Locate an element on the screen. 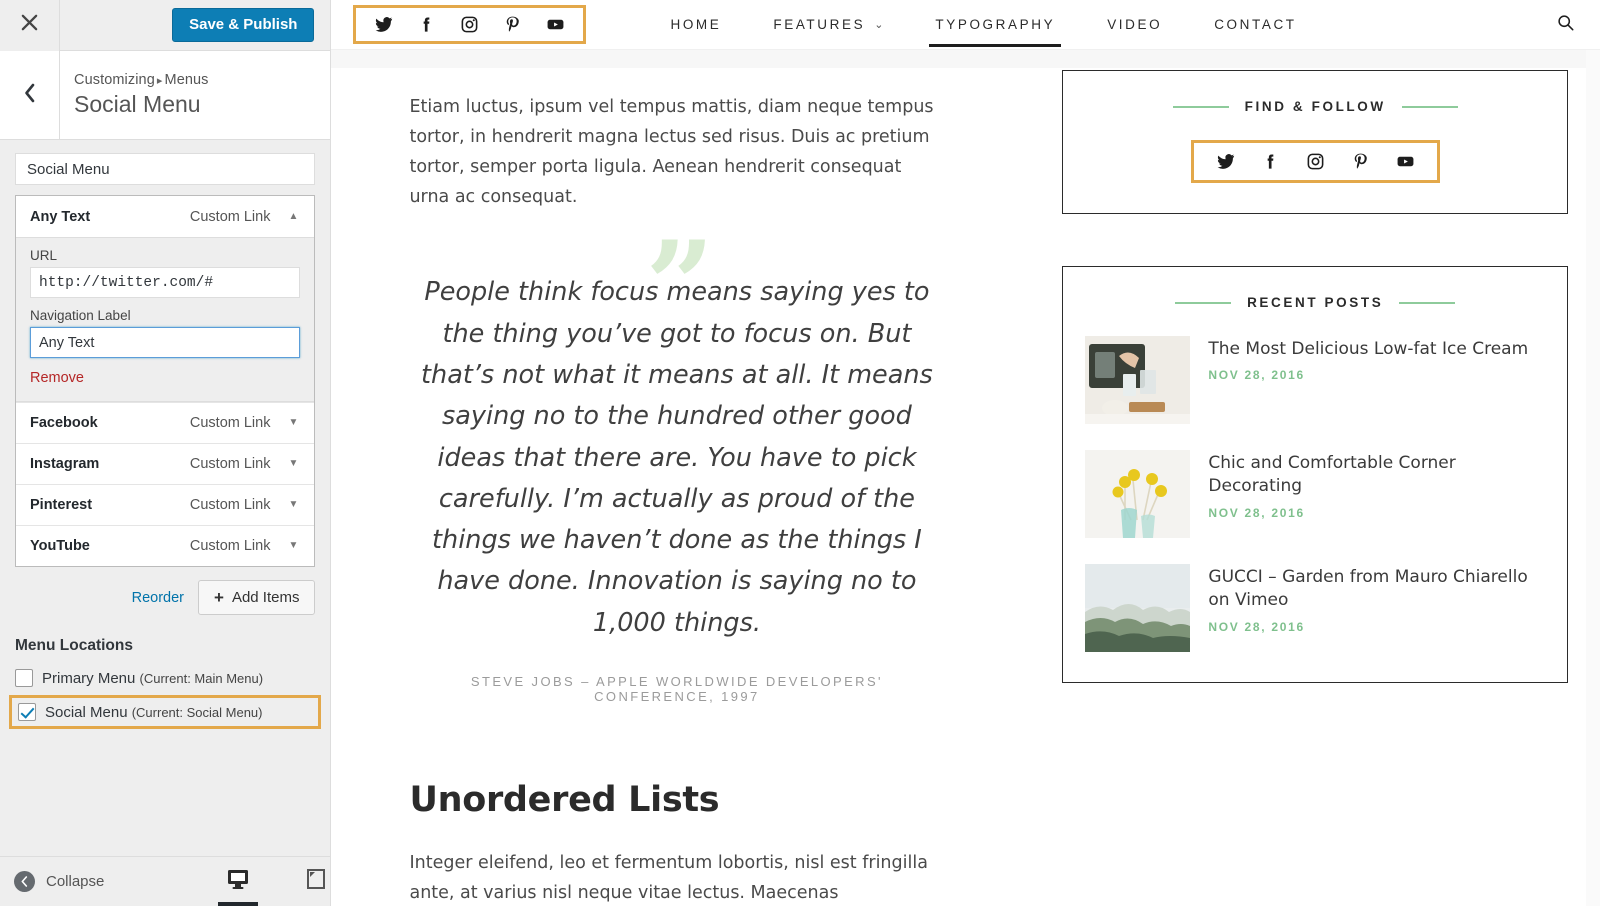 This screenshot has height=906, width=1600. device-desktop-button is located at coordinates (238, 881).